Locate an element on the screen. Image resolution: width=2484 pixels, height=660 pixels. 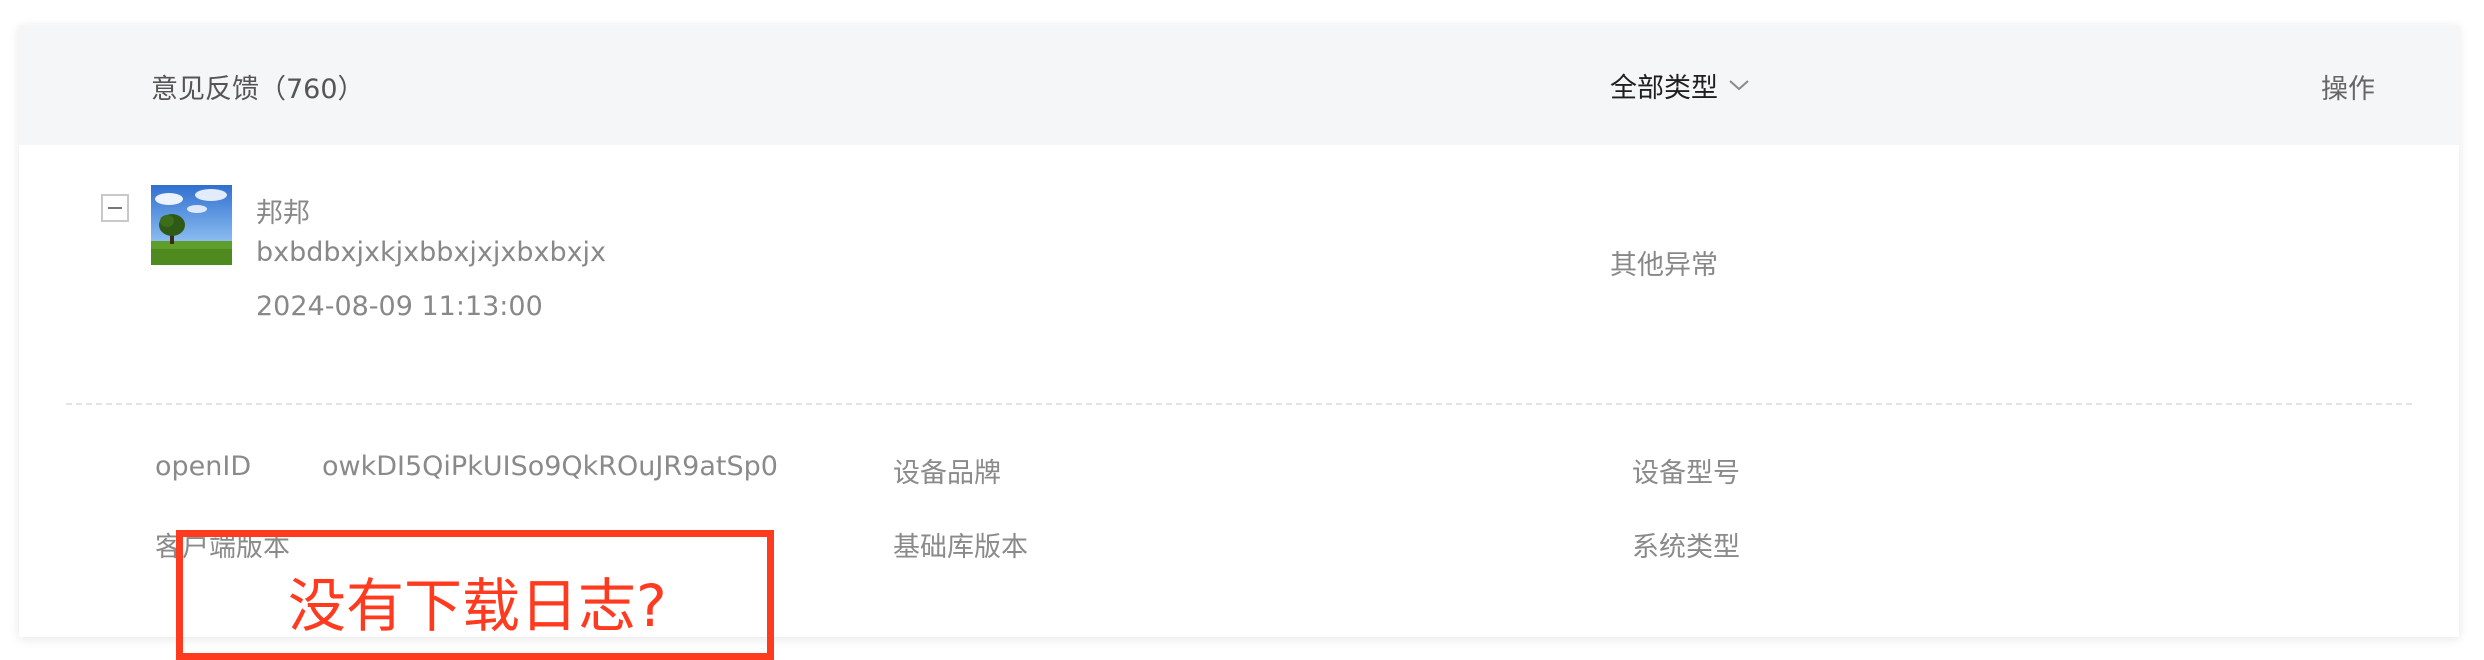
feedback-time: 2024-08-09 11:13:00 is located at coordinates (399, 306).